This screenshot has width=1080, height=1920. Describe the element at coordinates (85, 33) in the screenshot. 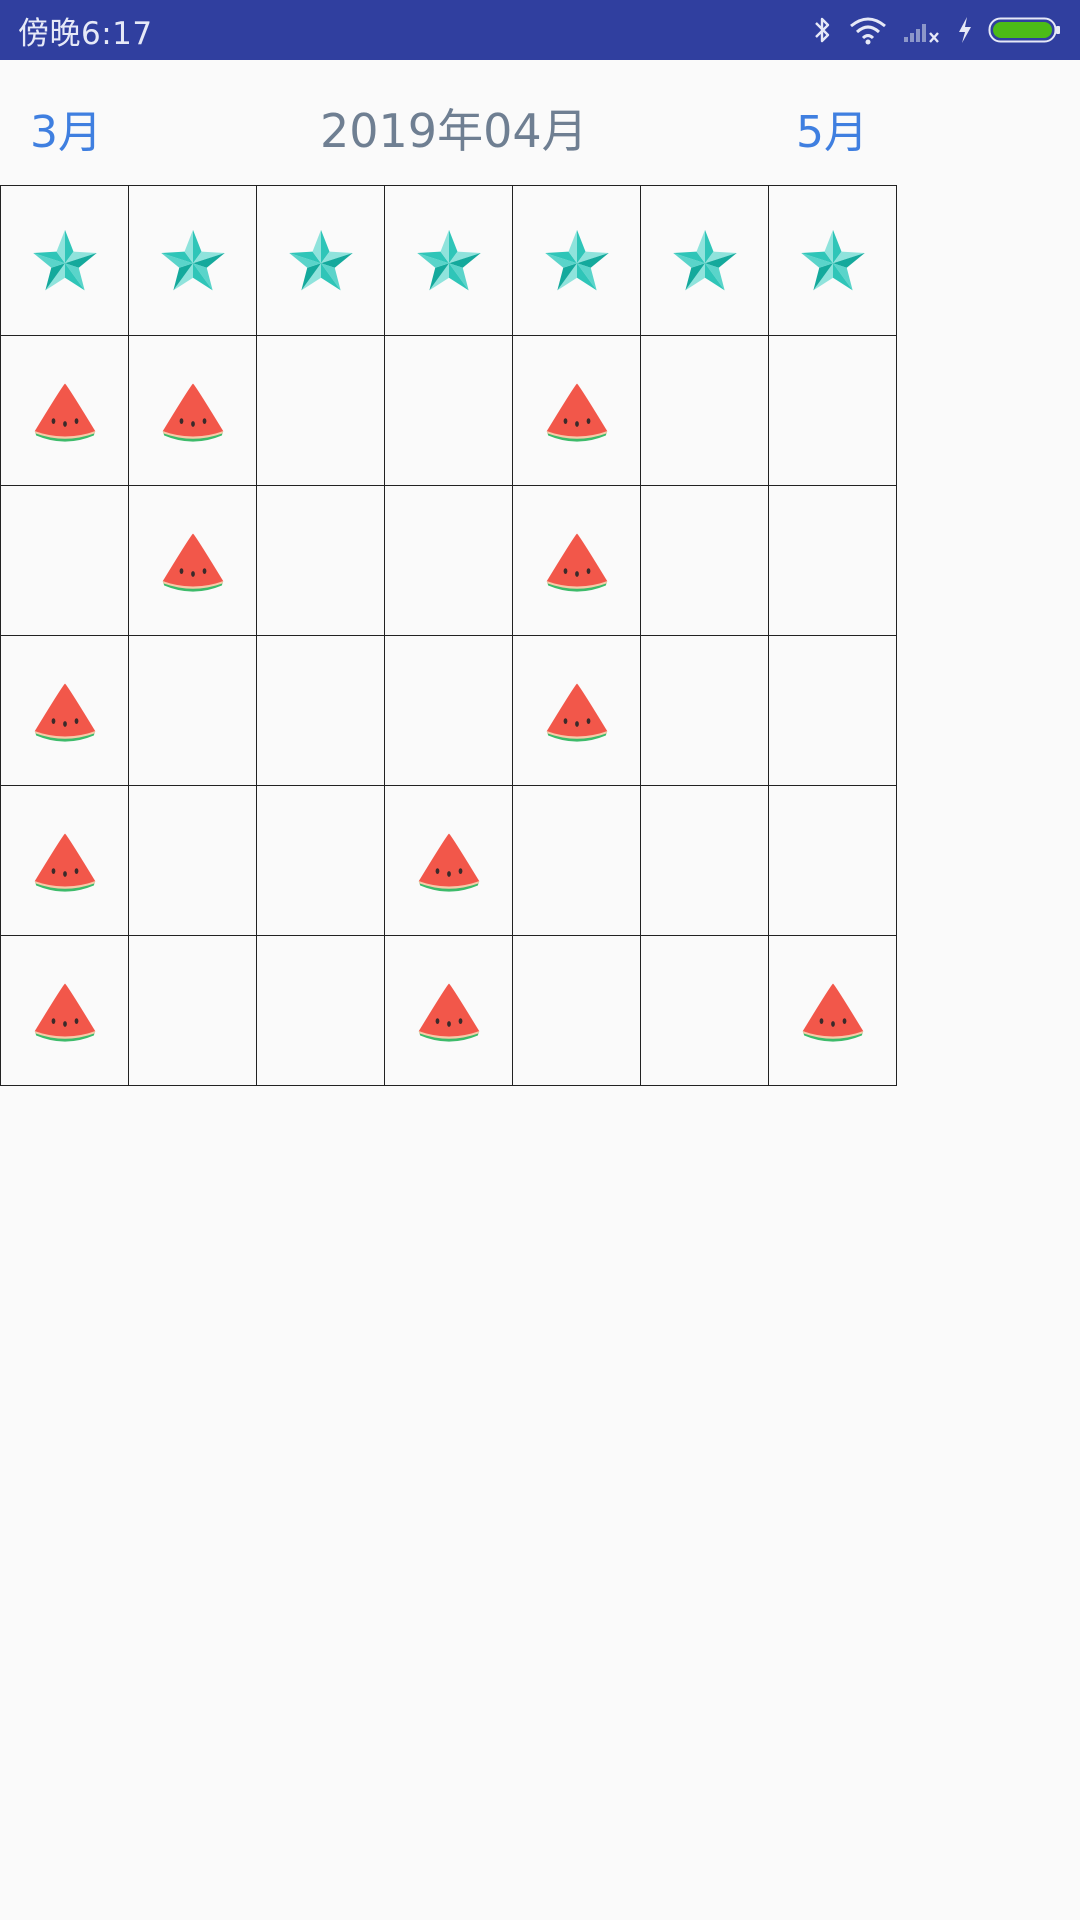

I see `status-time: 傍晚6:17` at that location.